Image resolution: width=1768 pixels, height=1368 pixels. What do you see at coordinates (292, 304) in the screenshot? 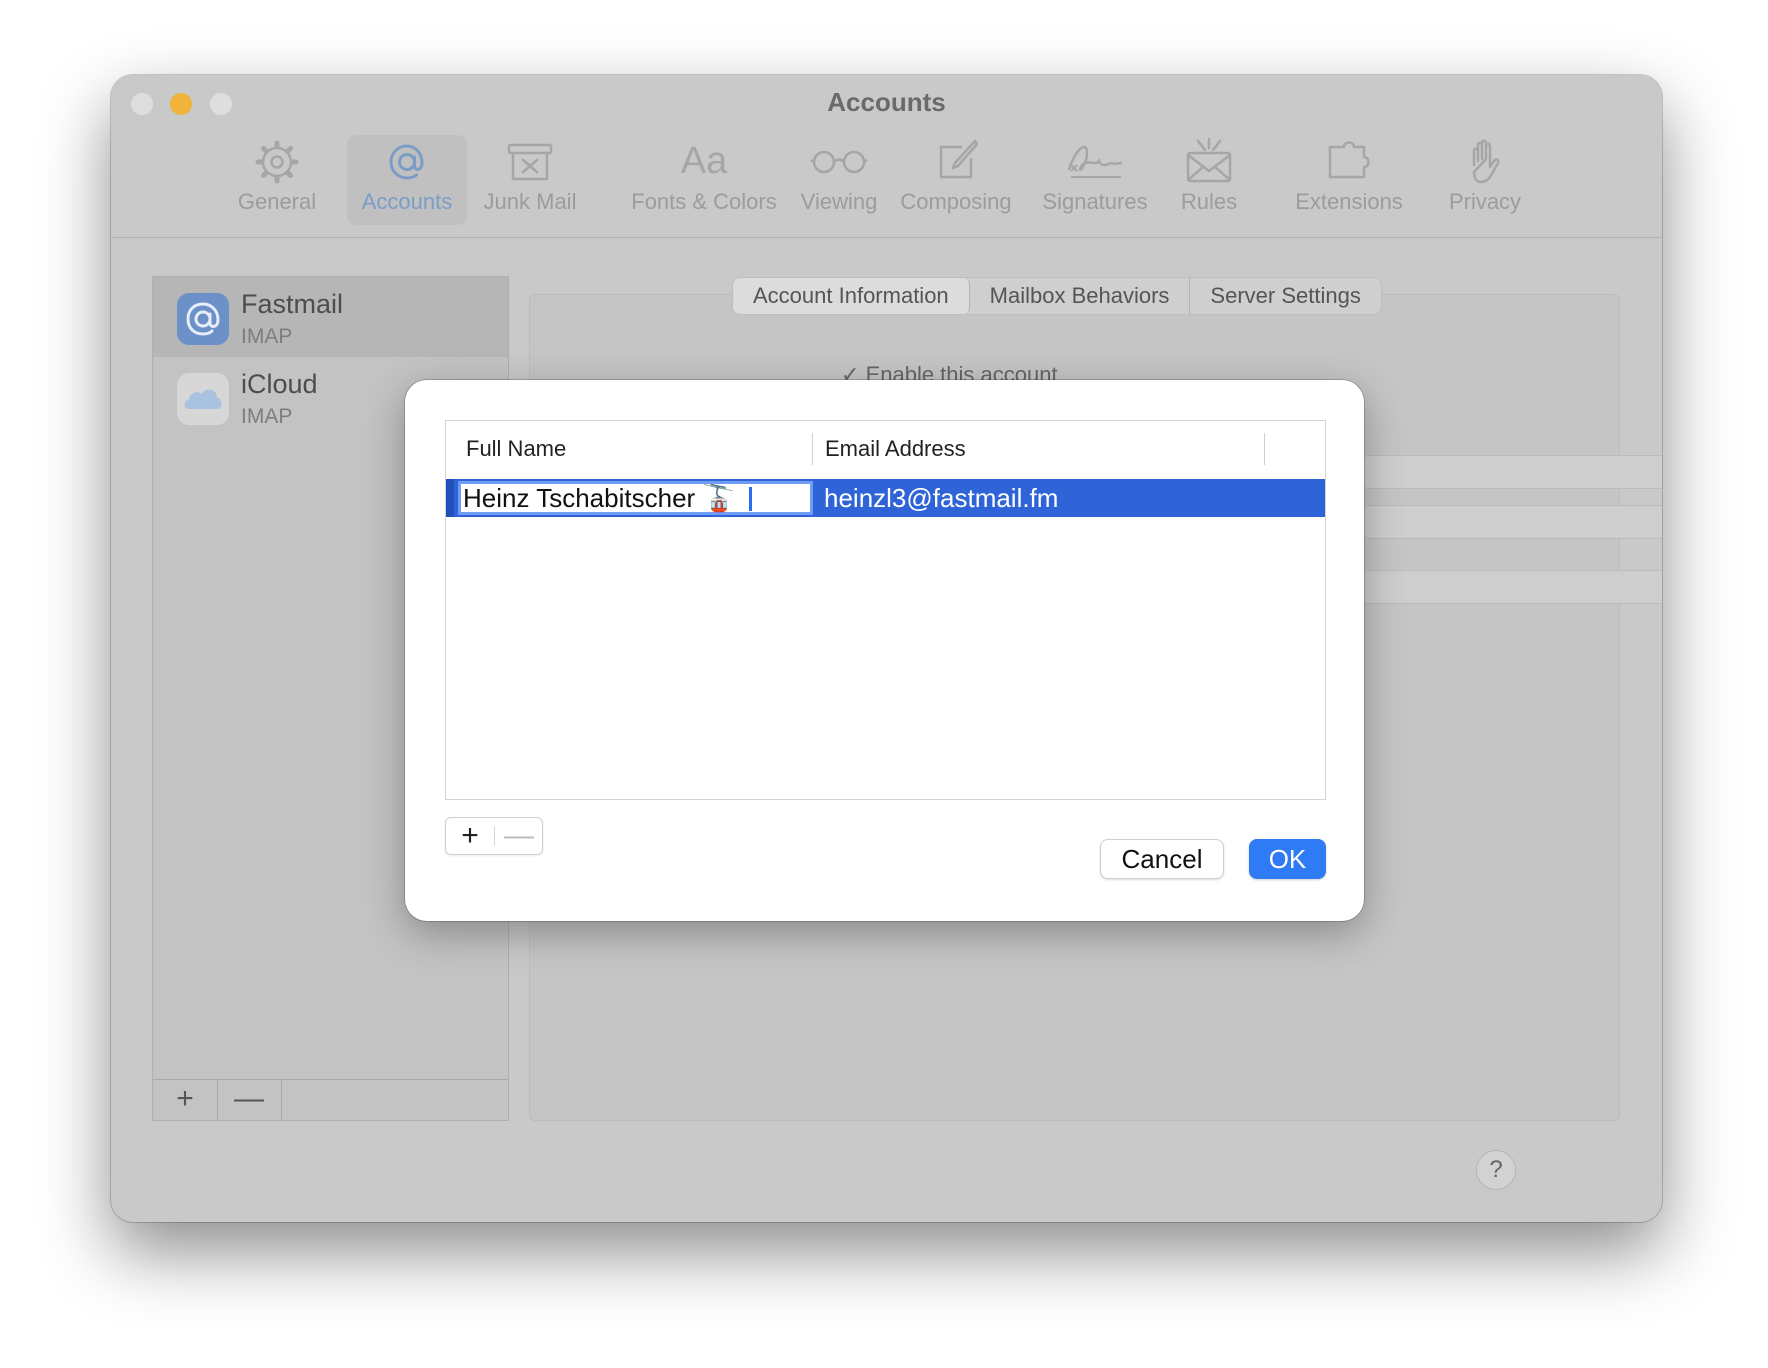
I see `account-name: Fastmail` at bounding box center [292, 304].